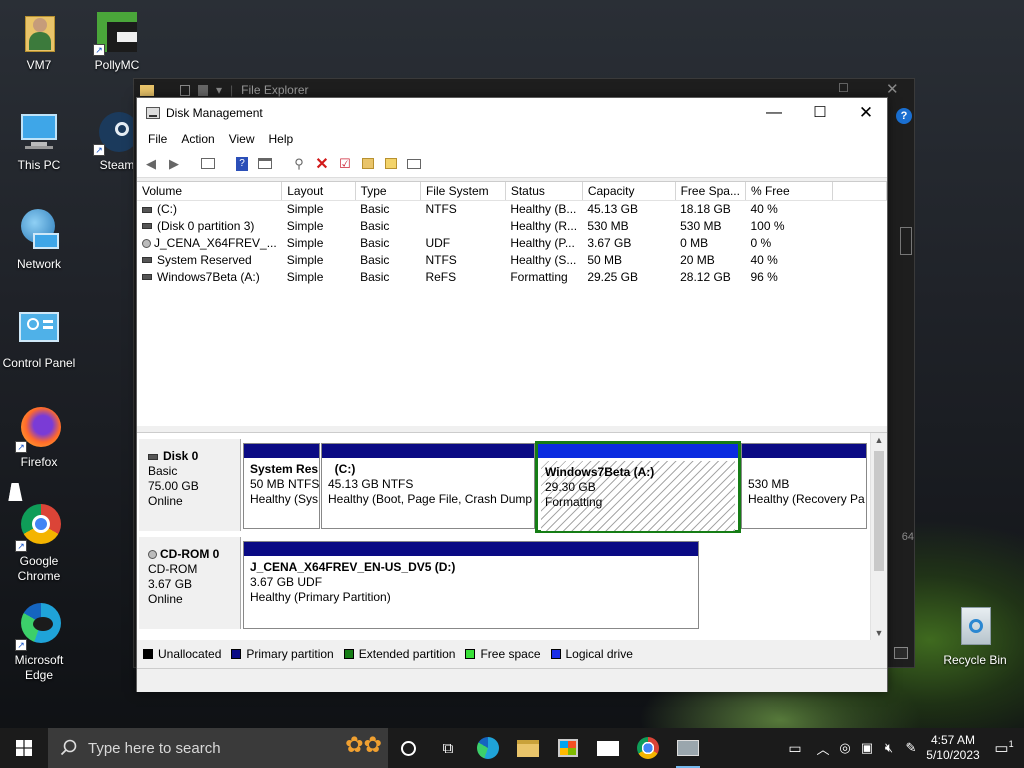 The width and height of the screenshot is (1024, 768). Describe the element at coordinates (24, 748) in the screenshot. I see `start-button` at that location.